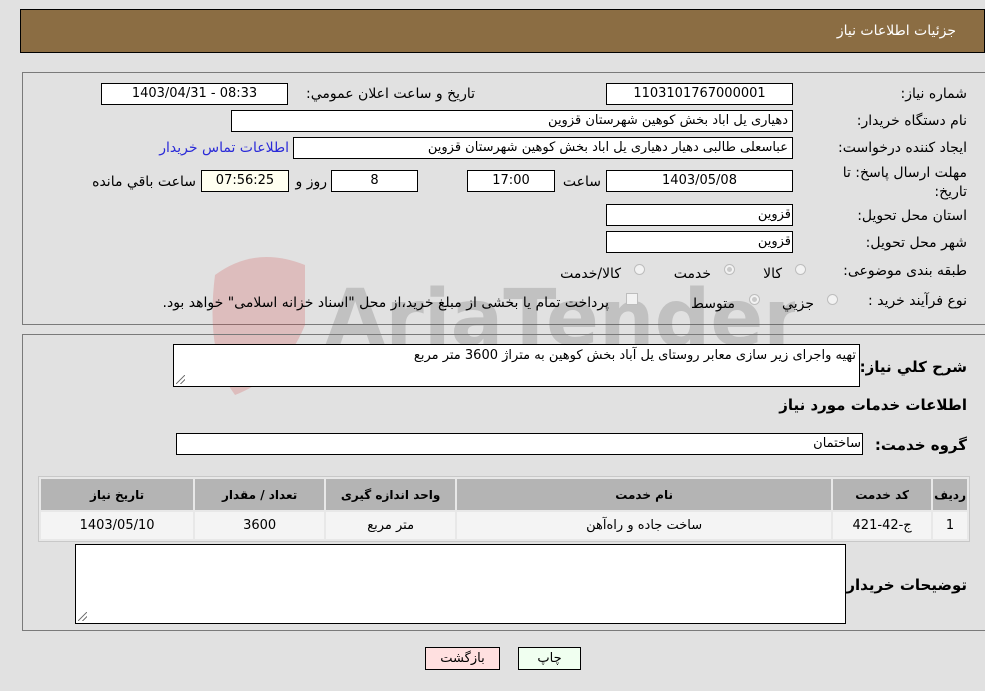 This screenshot has height=691, width=985. I want to click on cell-quantity: 3600, so click(260, 525).